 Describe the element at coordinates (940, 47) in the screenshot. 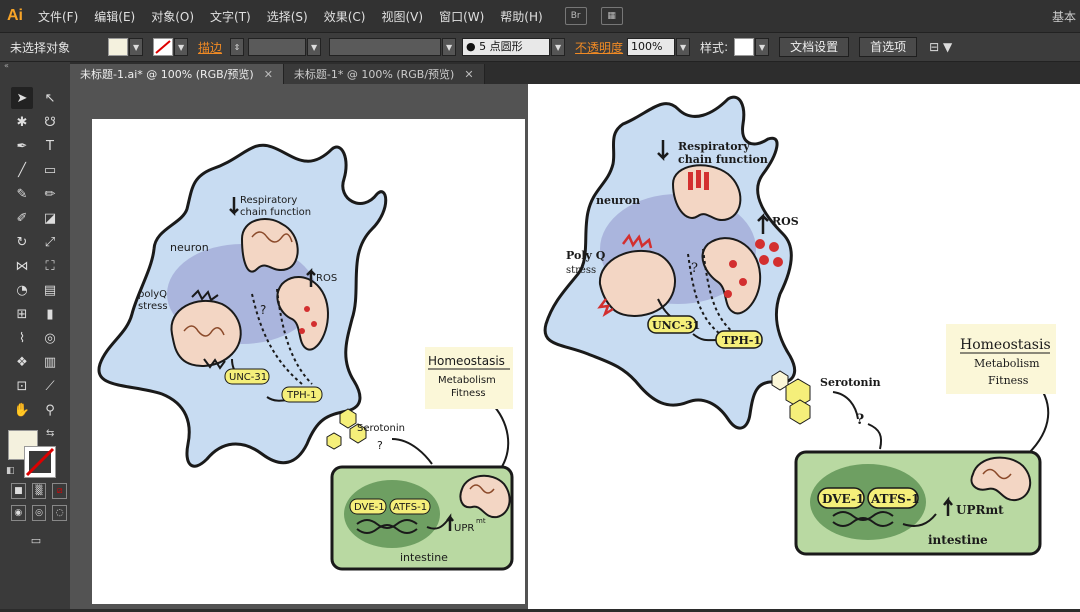

I see `align-menu-icon: ⊟ ▼` at that location.